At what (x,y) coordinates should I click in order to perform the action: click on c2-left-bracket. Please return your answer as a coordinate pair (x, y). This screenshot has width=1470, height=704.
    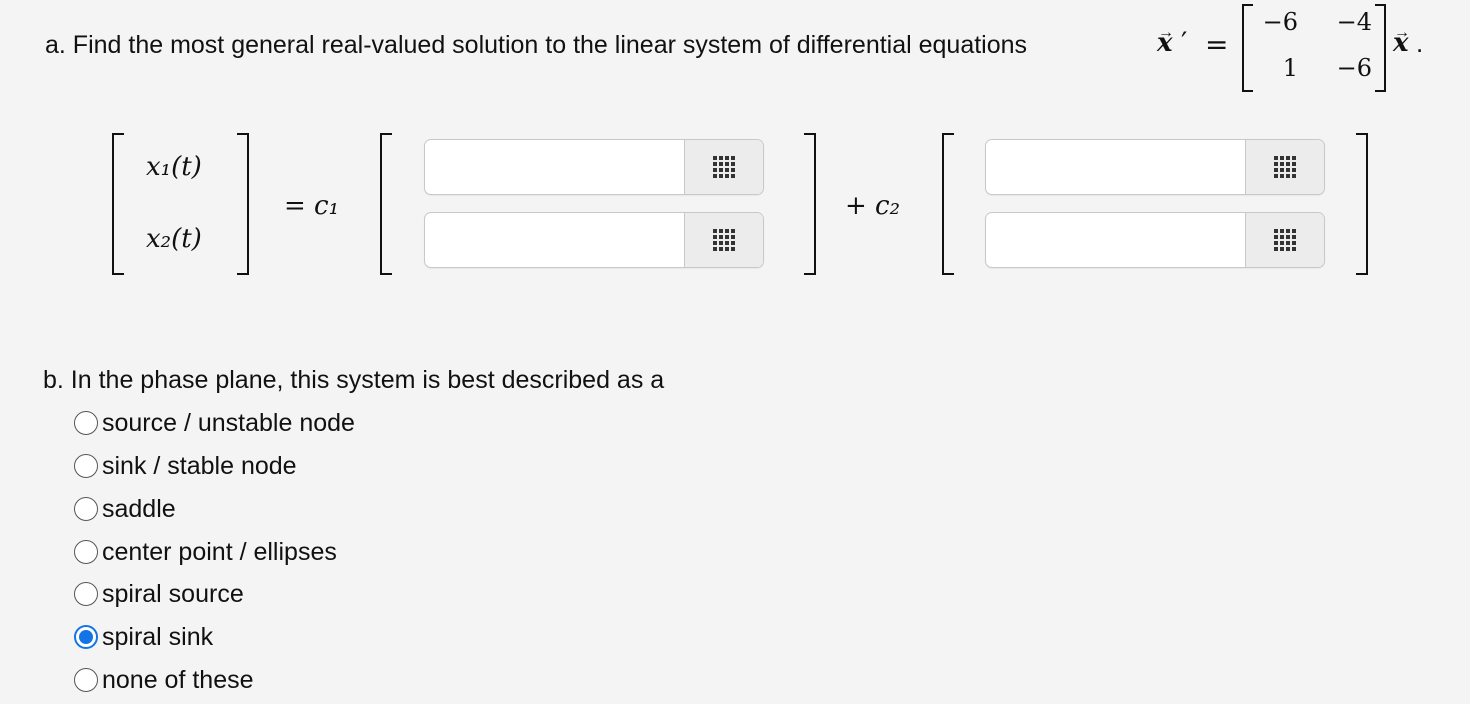
    Looking at the image, I should click on (948, 204).